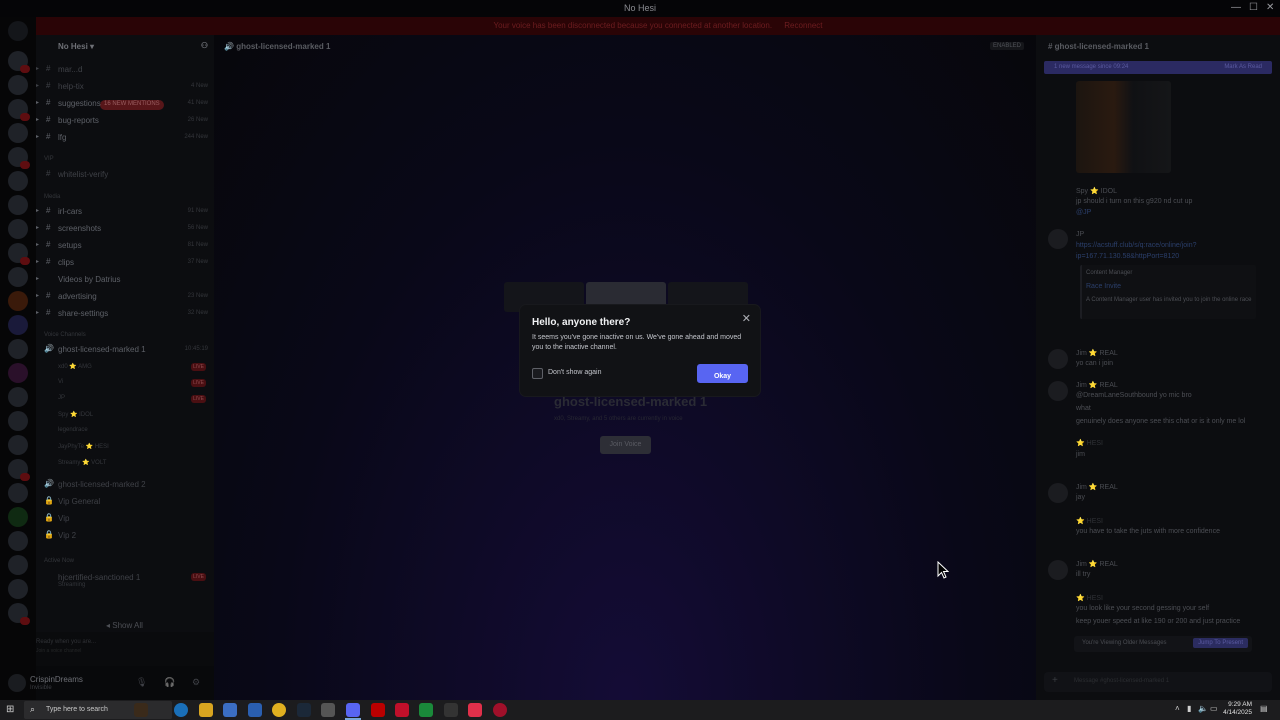  What do you see at coordinates (1237, 709) in the screenshot?
I see `system-clock: 9:29 AM 4/14/2025` at bounding box center [1237, 709].